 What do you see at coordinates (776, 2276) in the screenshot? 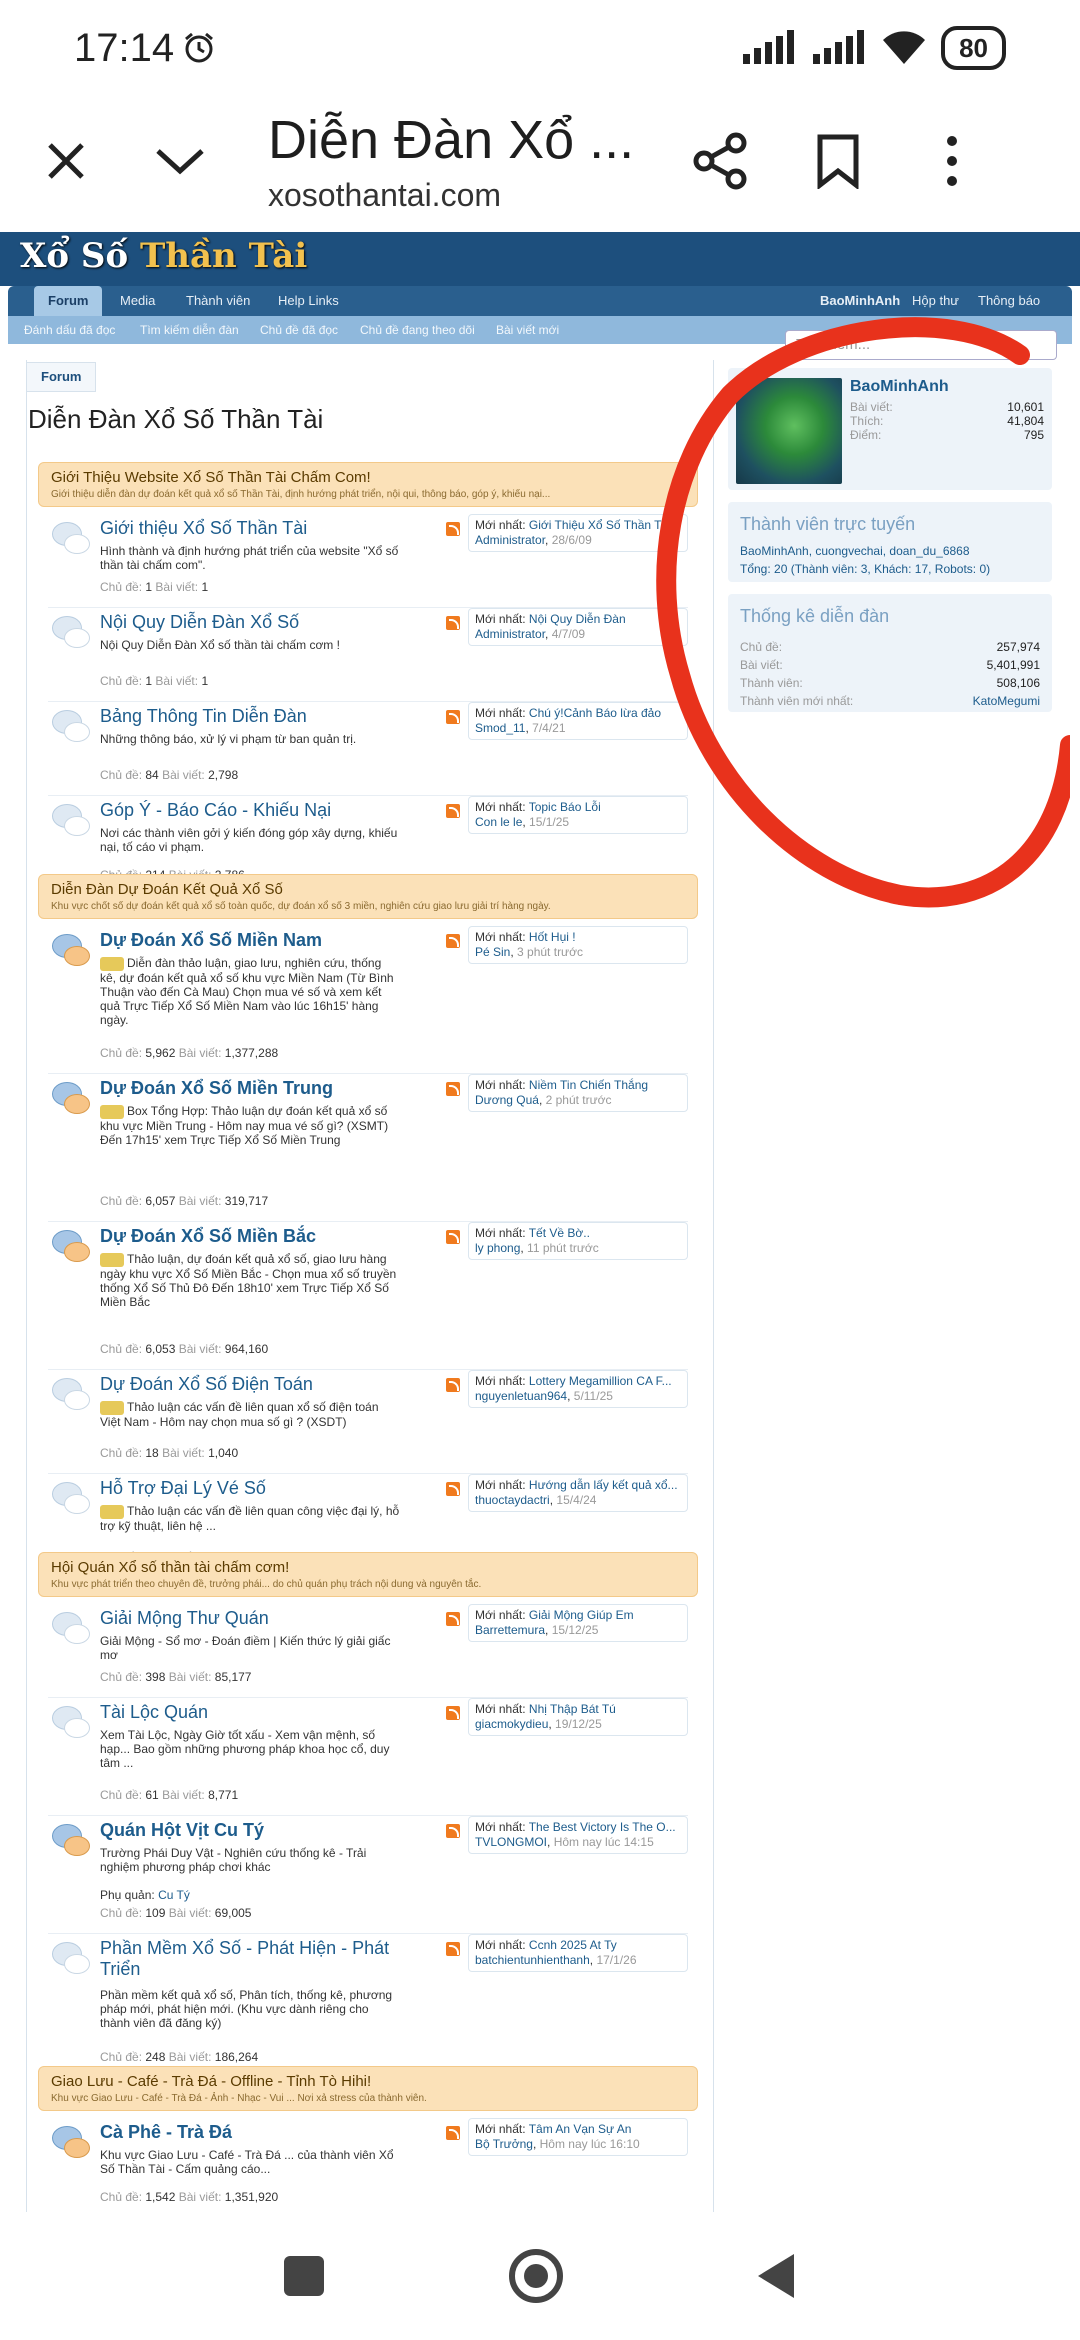
I see `back-icon` at bounding box center [776, 2276].